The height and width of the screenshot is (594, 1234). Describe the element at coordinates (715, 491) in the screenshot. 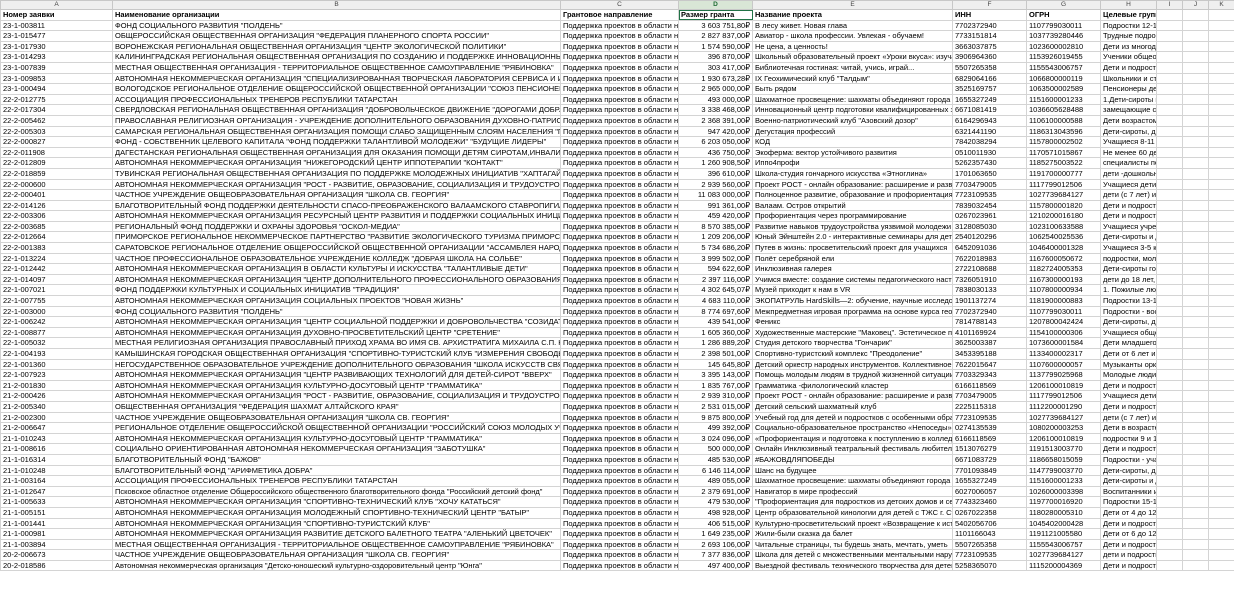

I see `cell: 2 379 691,00₽` at that location.